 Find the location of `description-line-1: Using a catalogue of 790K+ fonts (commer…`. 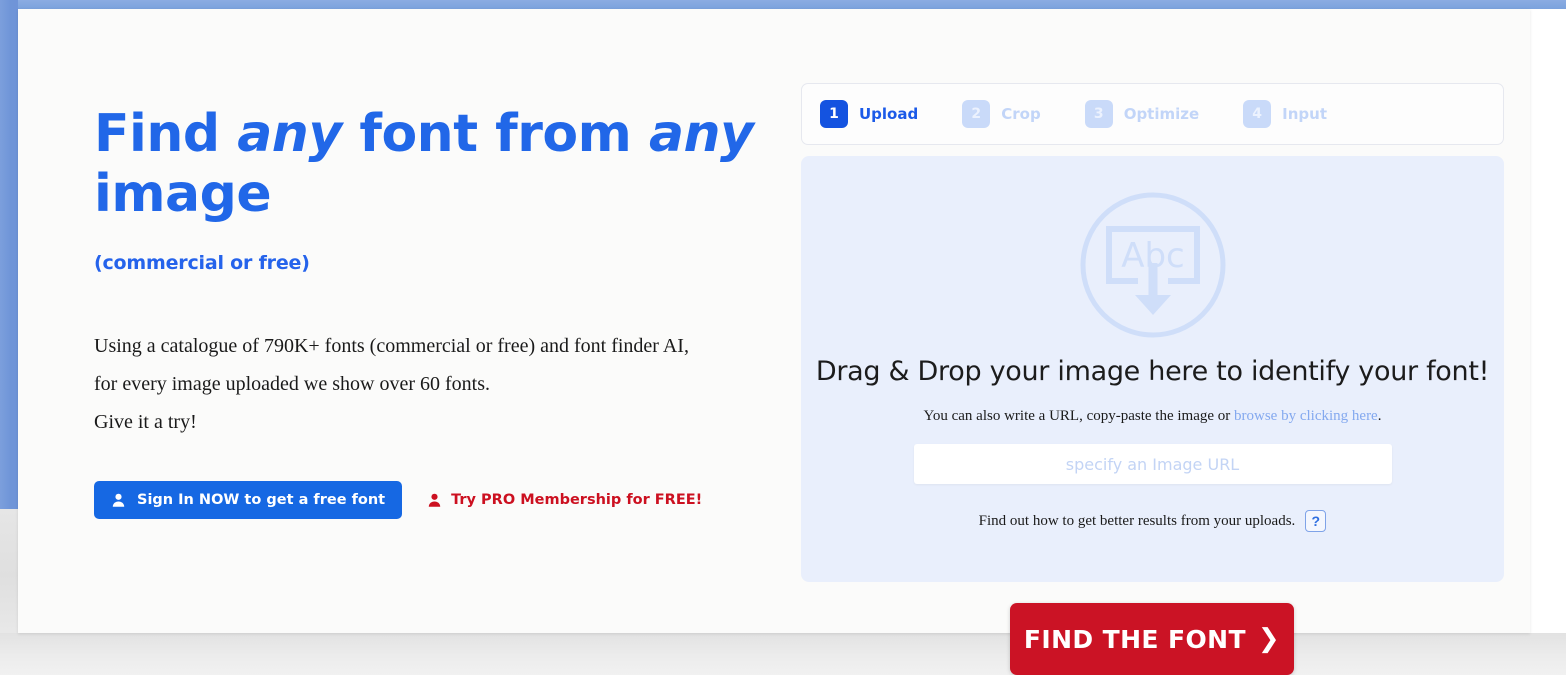

description-line-1: Using a catalogue of 790K+ fonts (commer… is located at coordinates (391, 346).